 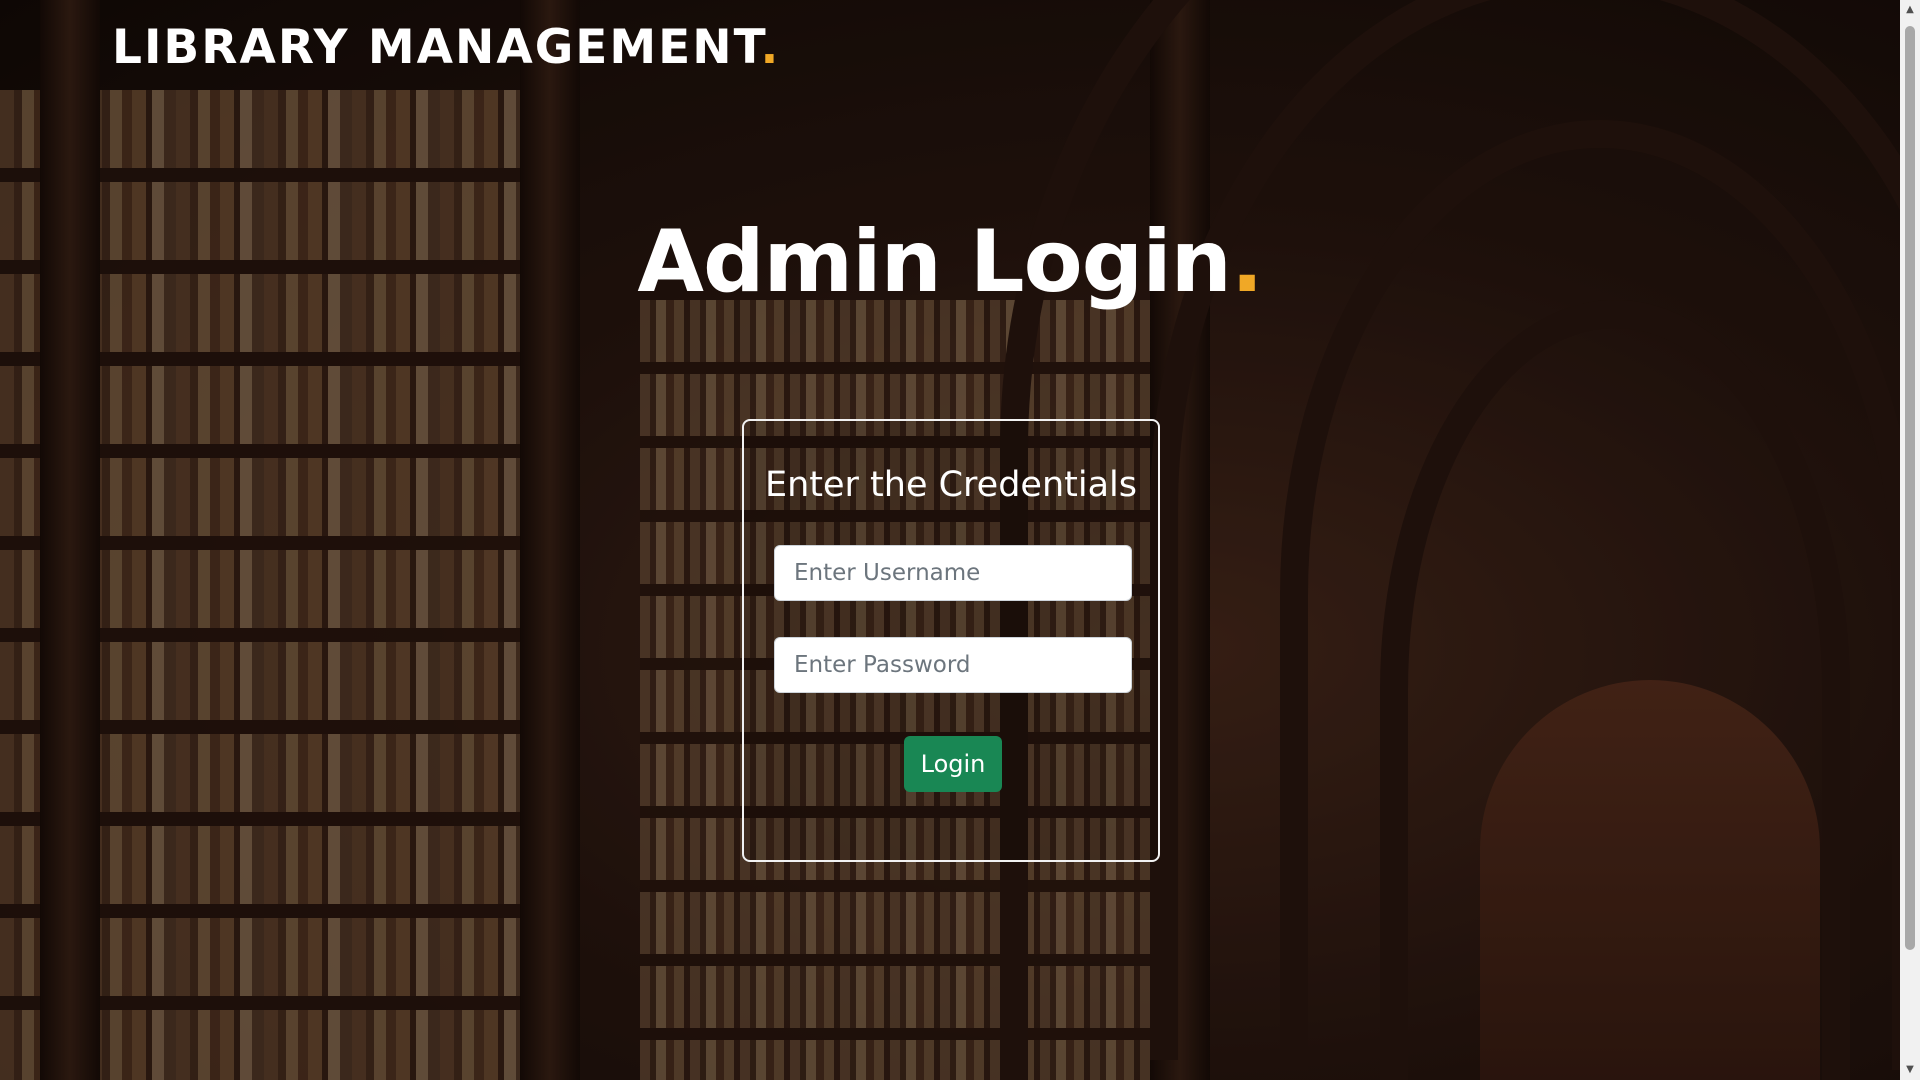 I want to click on username-input, so click(x=953, y=573).